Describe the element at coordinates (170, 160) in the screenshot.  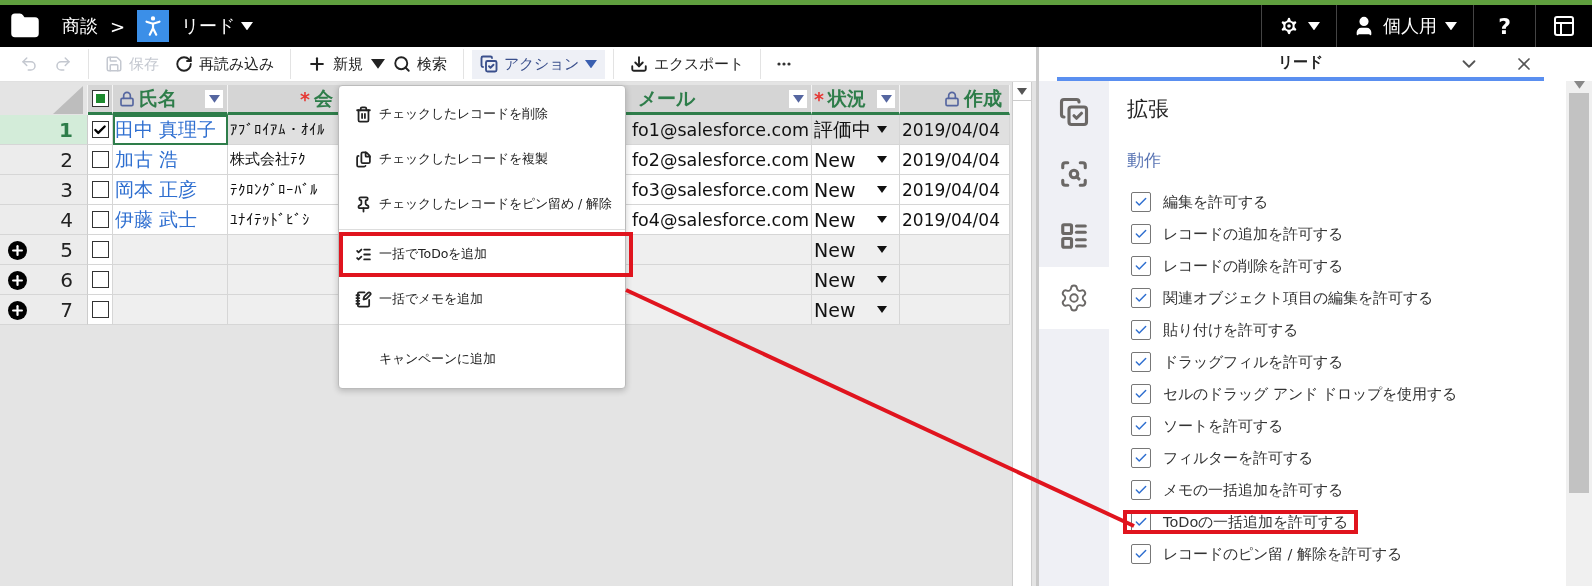
I see `name-cell: 加古 浩` at that location.